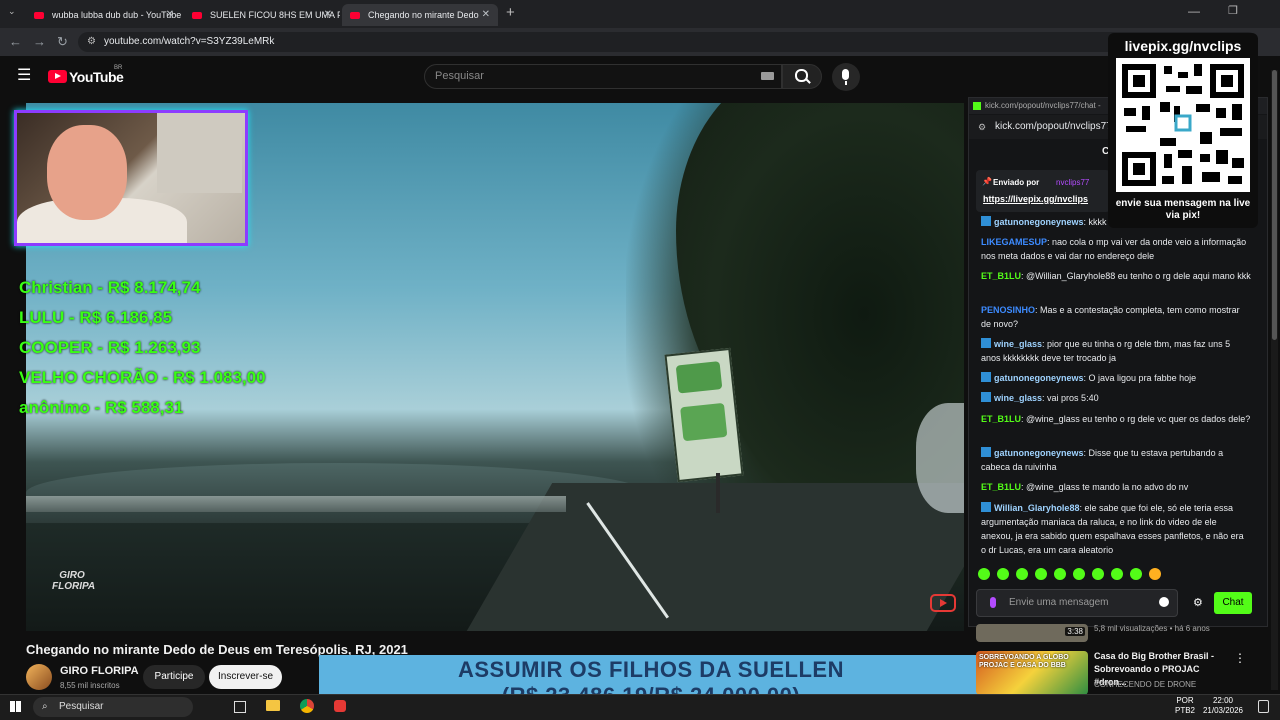  I want to click on language-code: POR, so click(1185, 700).